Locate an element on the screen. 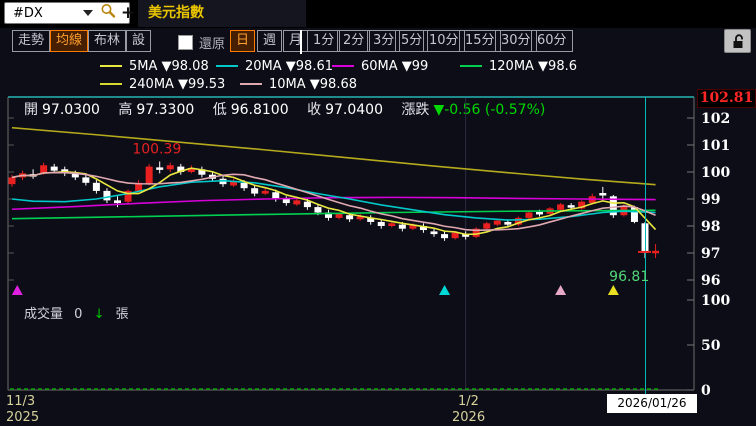  10ma-line is located at coordinates (333, 201).